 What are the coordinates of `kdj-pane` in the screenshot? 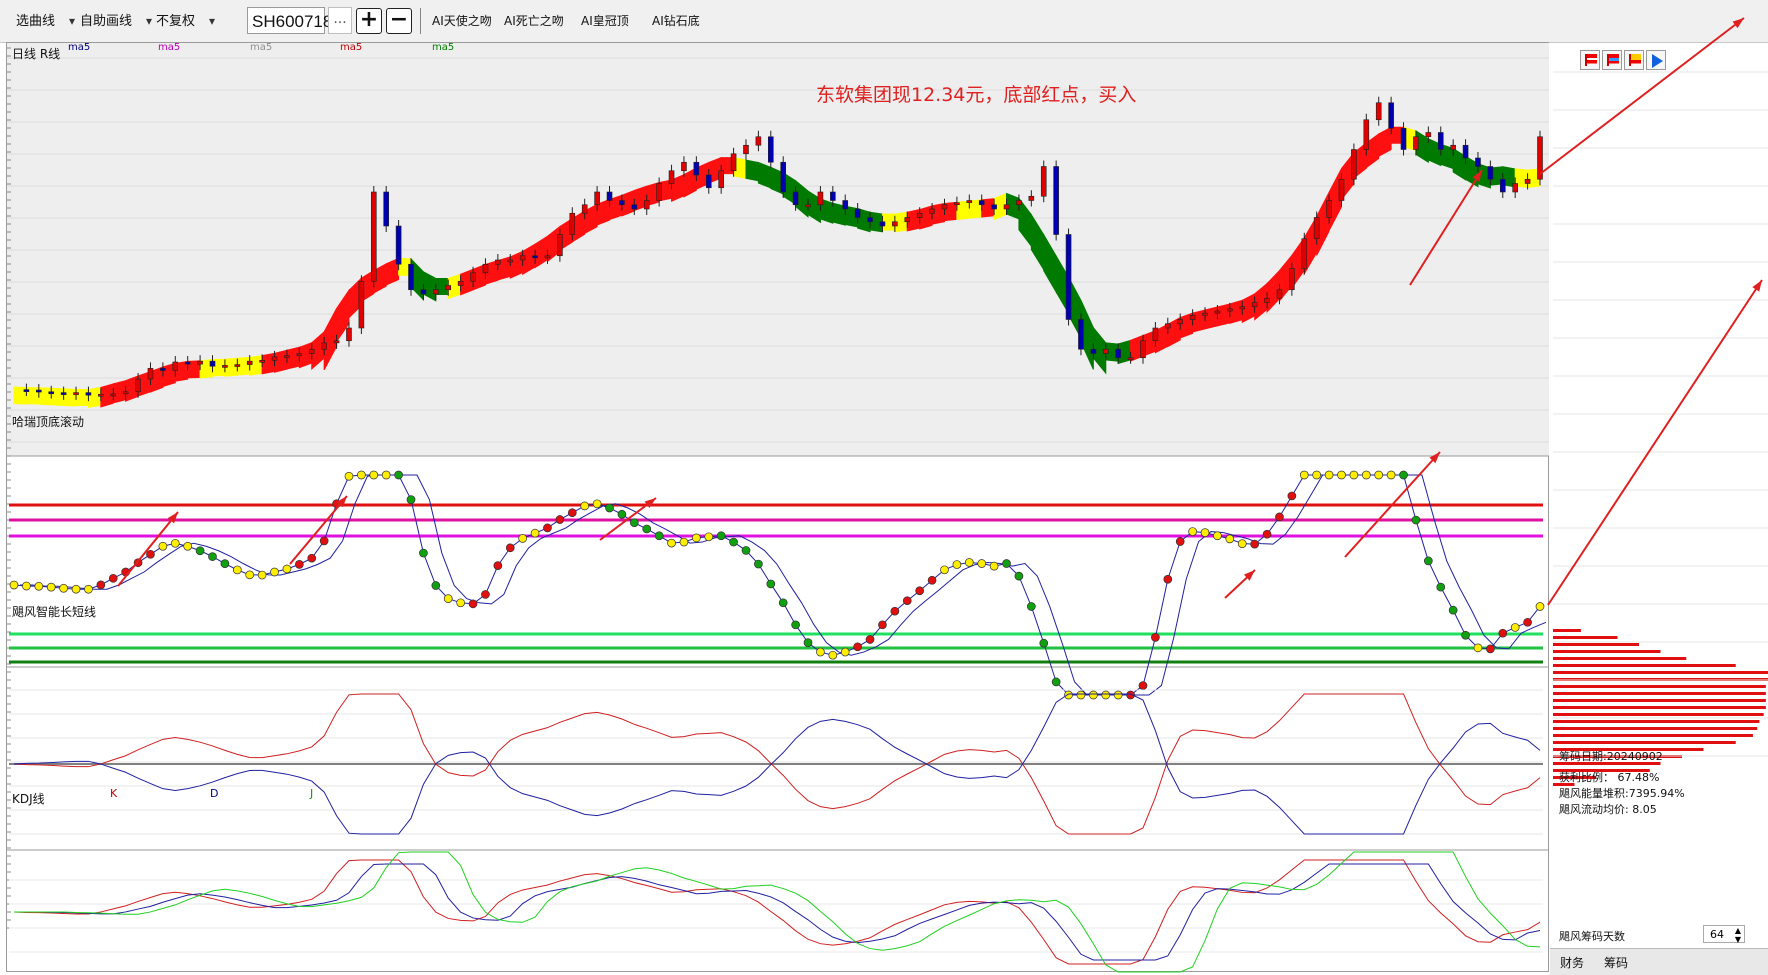 It's located at (776, 912).